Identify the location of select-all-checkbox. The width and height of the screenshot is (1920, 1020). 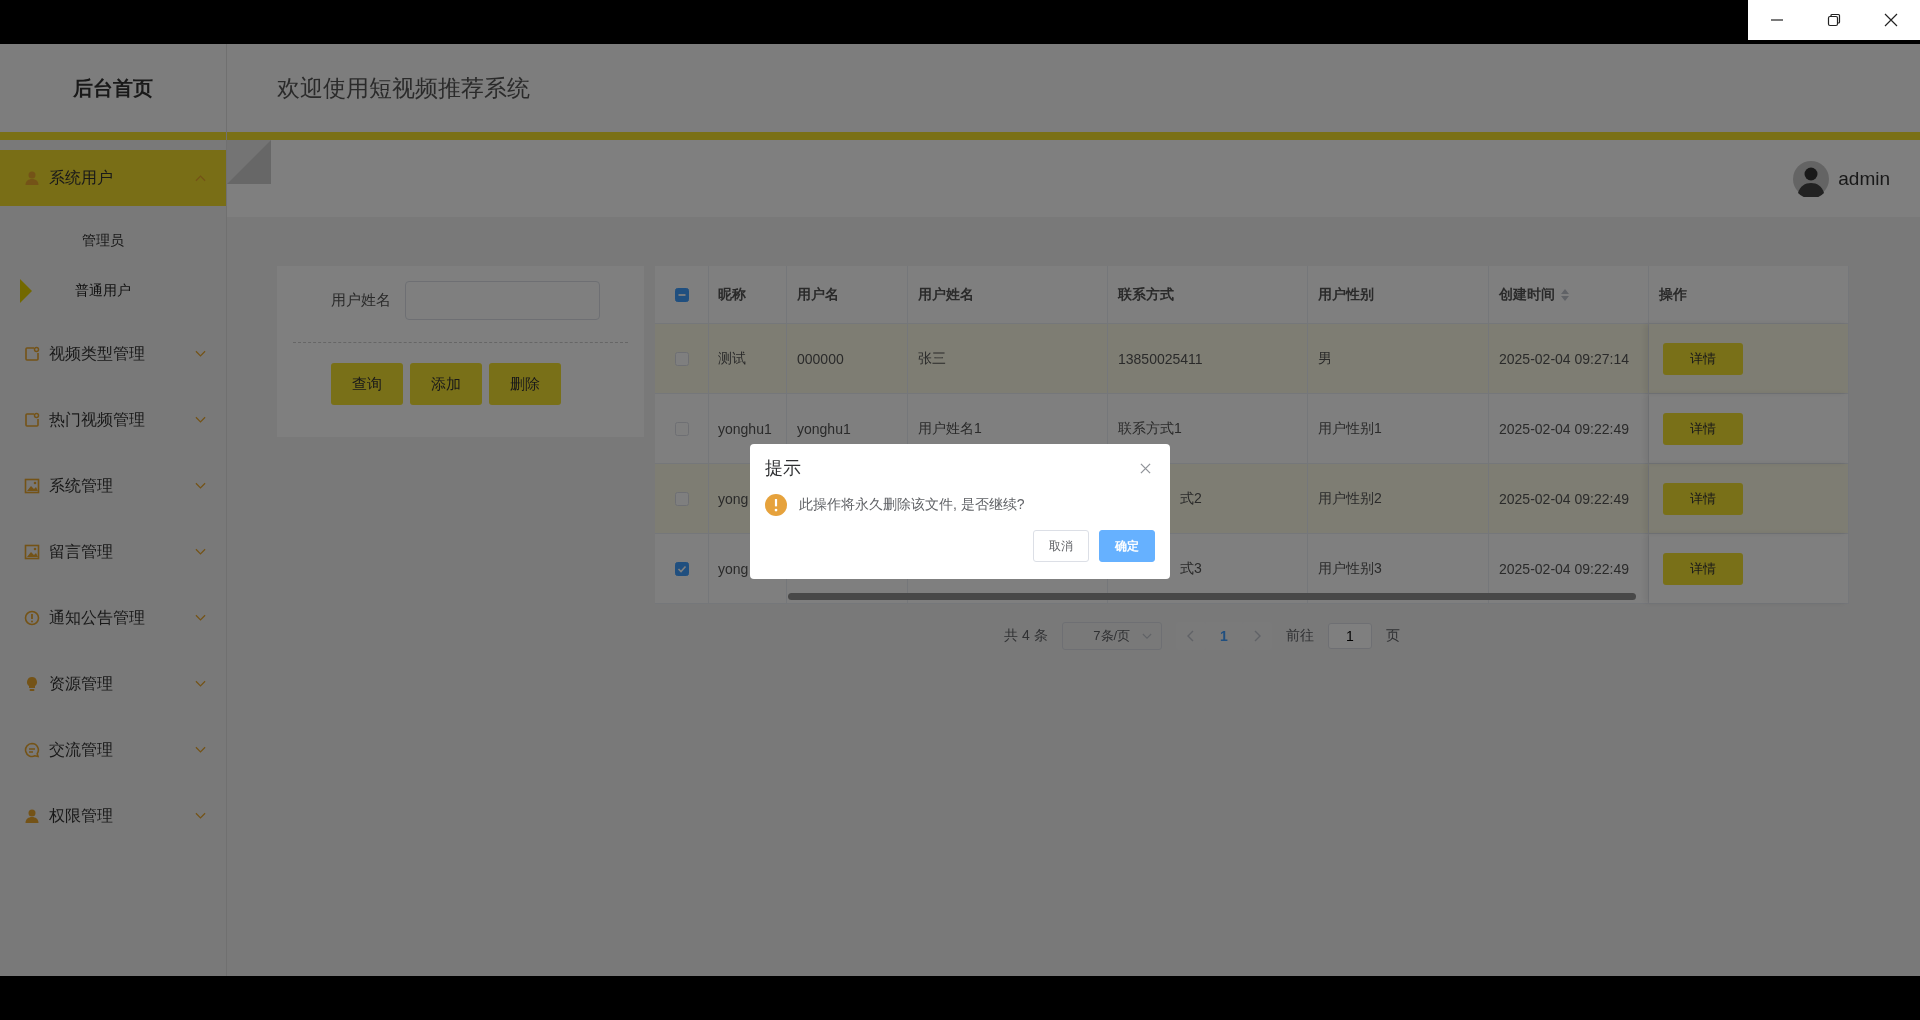
(681, 294).